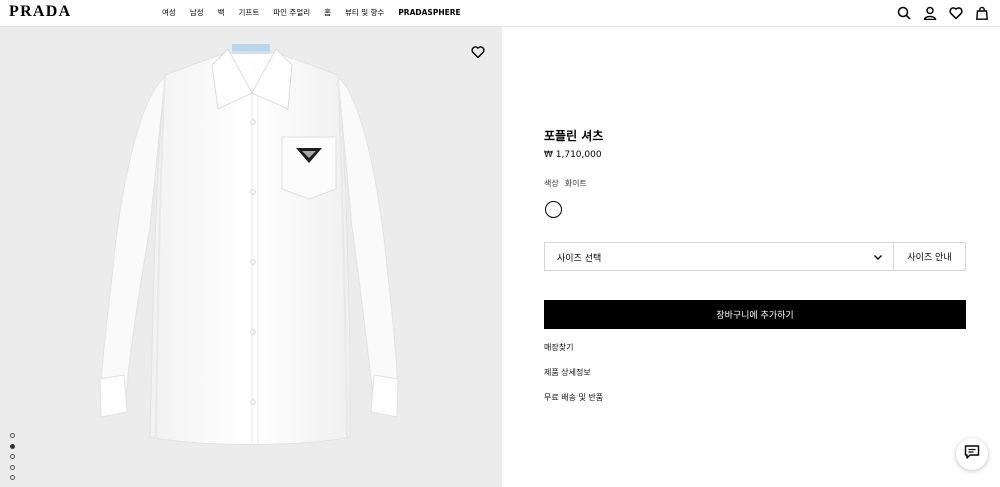  I want to click on chevron-down-icon, so click(878, 257).